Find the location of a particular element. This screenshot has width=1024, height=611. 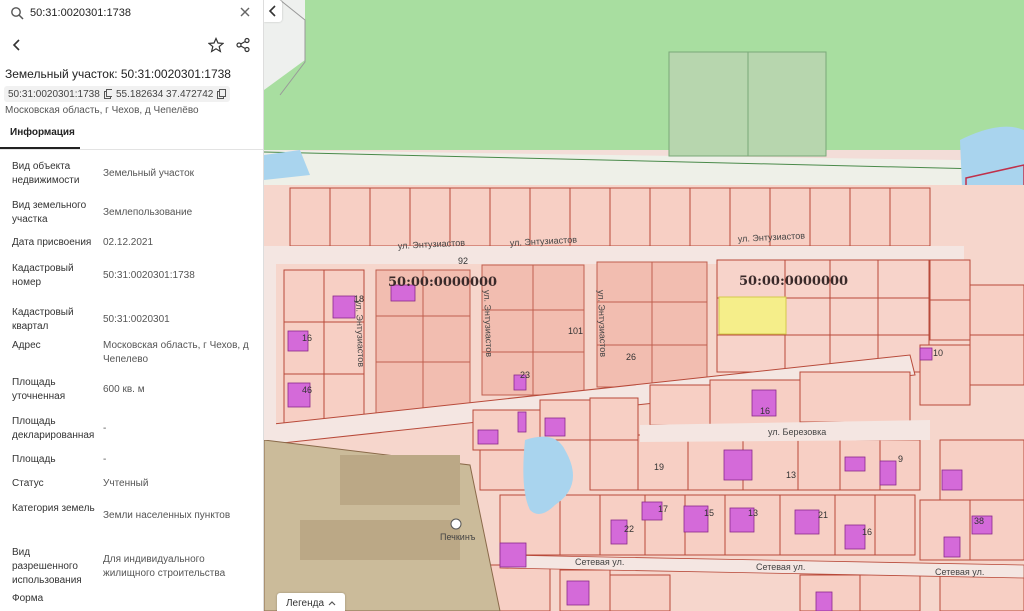

search-icon is located at coordinates (17, 13).